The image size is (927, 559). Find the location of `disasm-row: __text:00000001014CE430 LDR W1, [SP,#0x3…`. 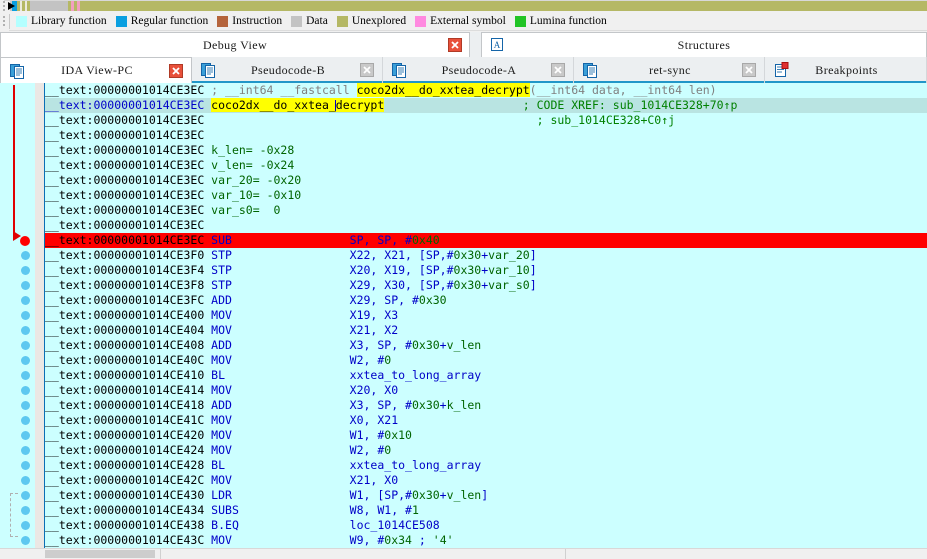

disasm-row: __text:00000001014CE430 LDR W1, [SP,#0x3… is located at coordinates (486, 495).